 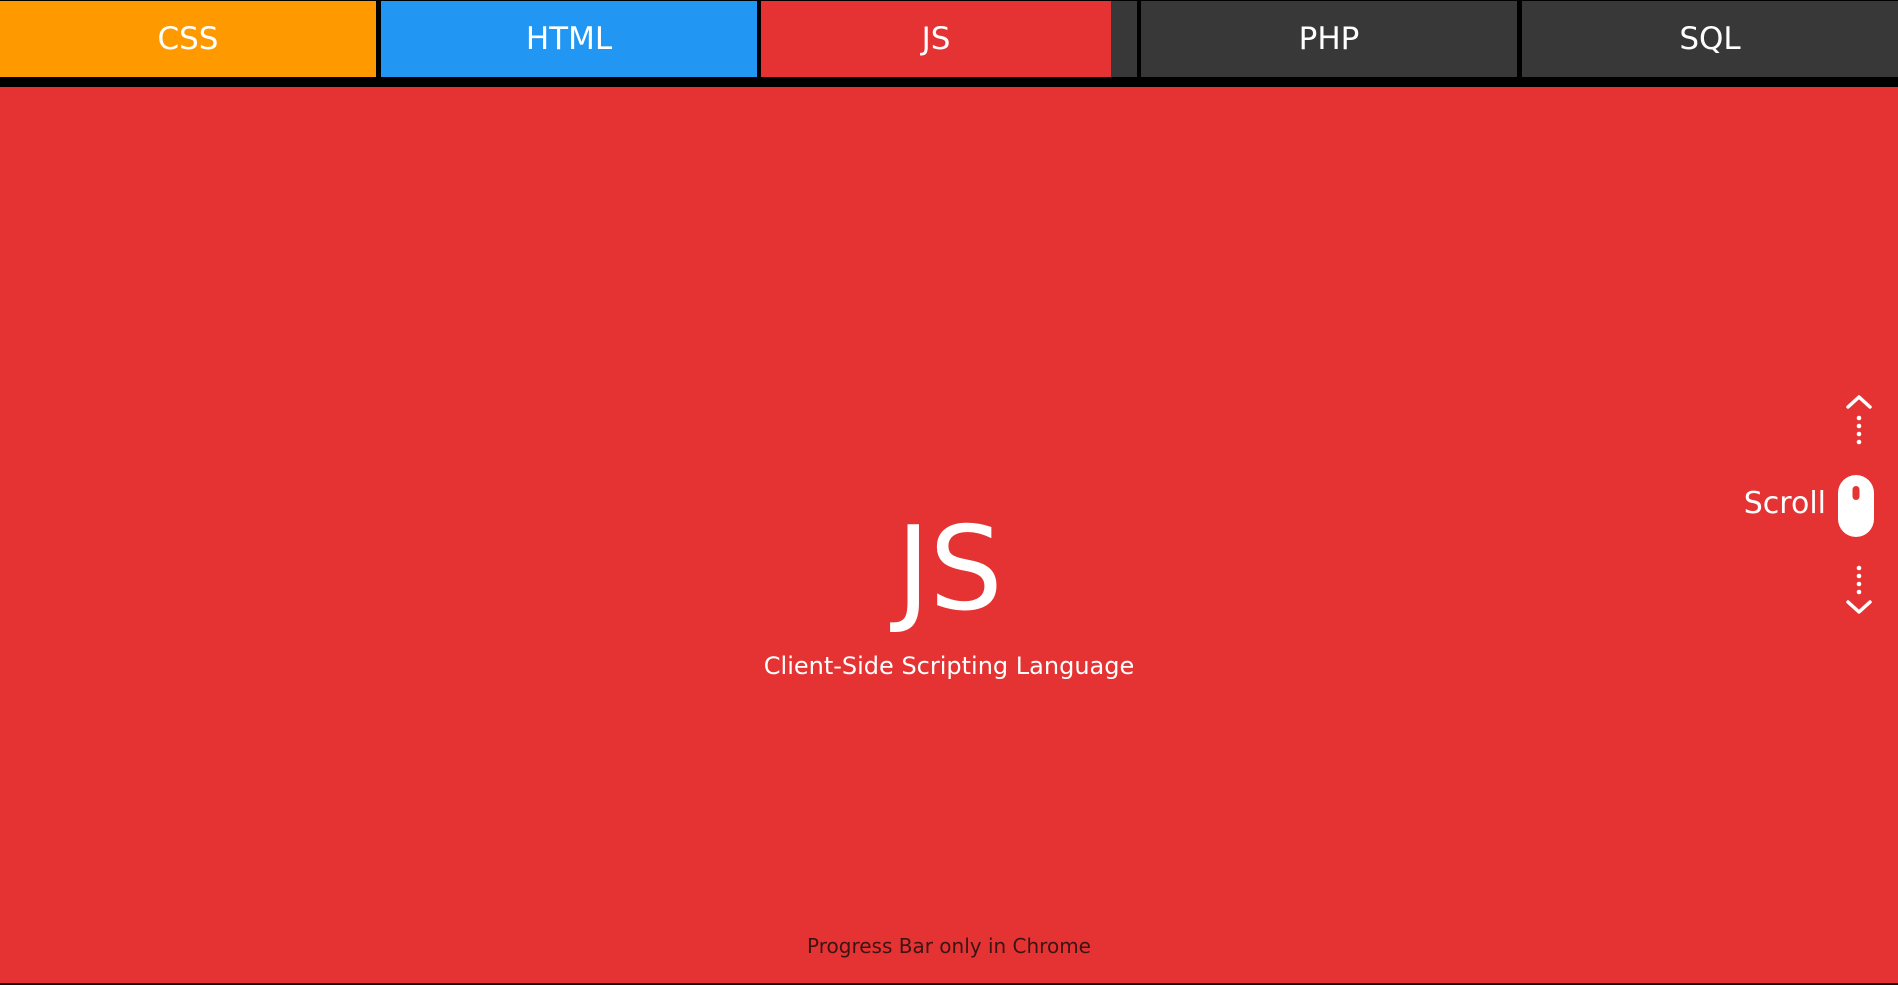 What do you see at coordinates (949, 569) in the screenshot?
I see `page-title: JS` at bounding box center [949, 569].